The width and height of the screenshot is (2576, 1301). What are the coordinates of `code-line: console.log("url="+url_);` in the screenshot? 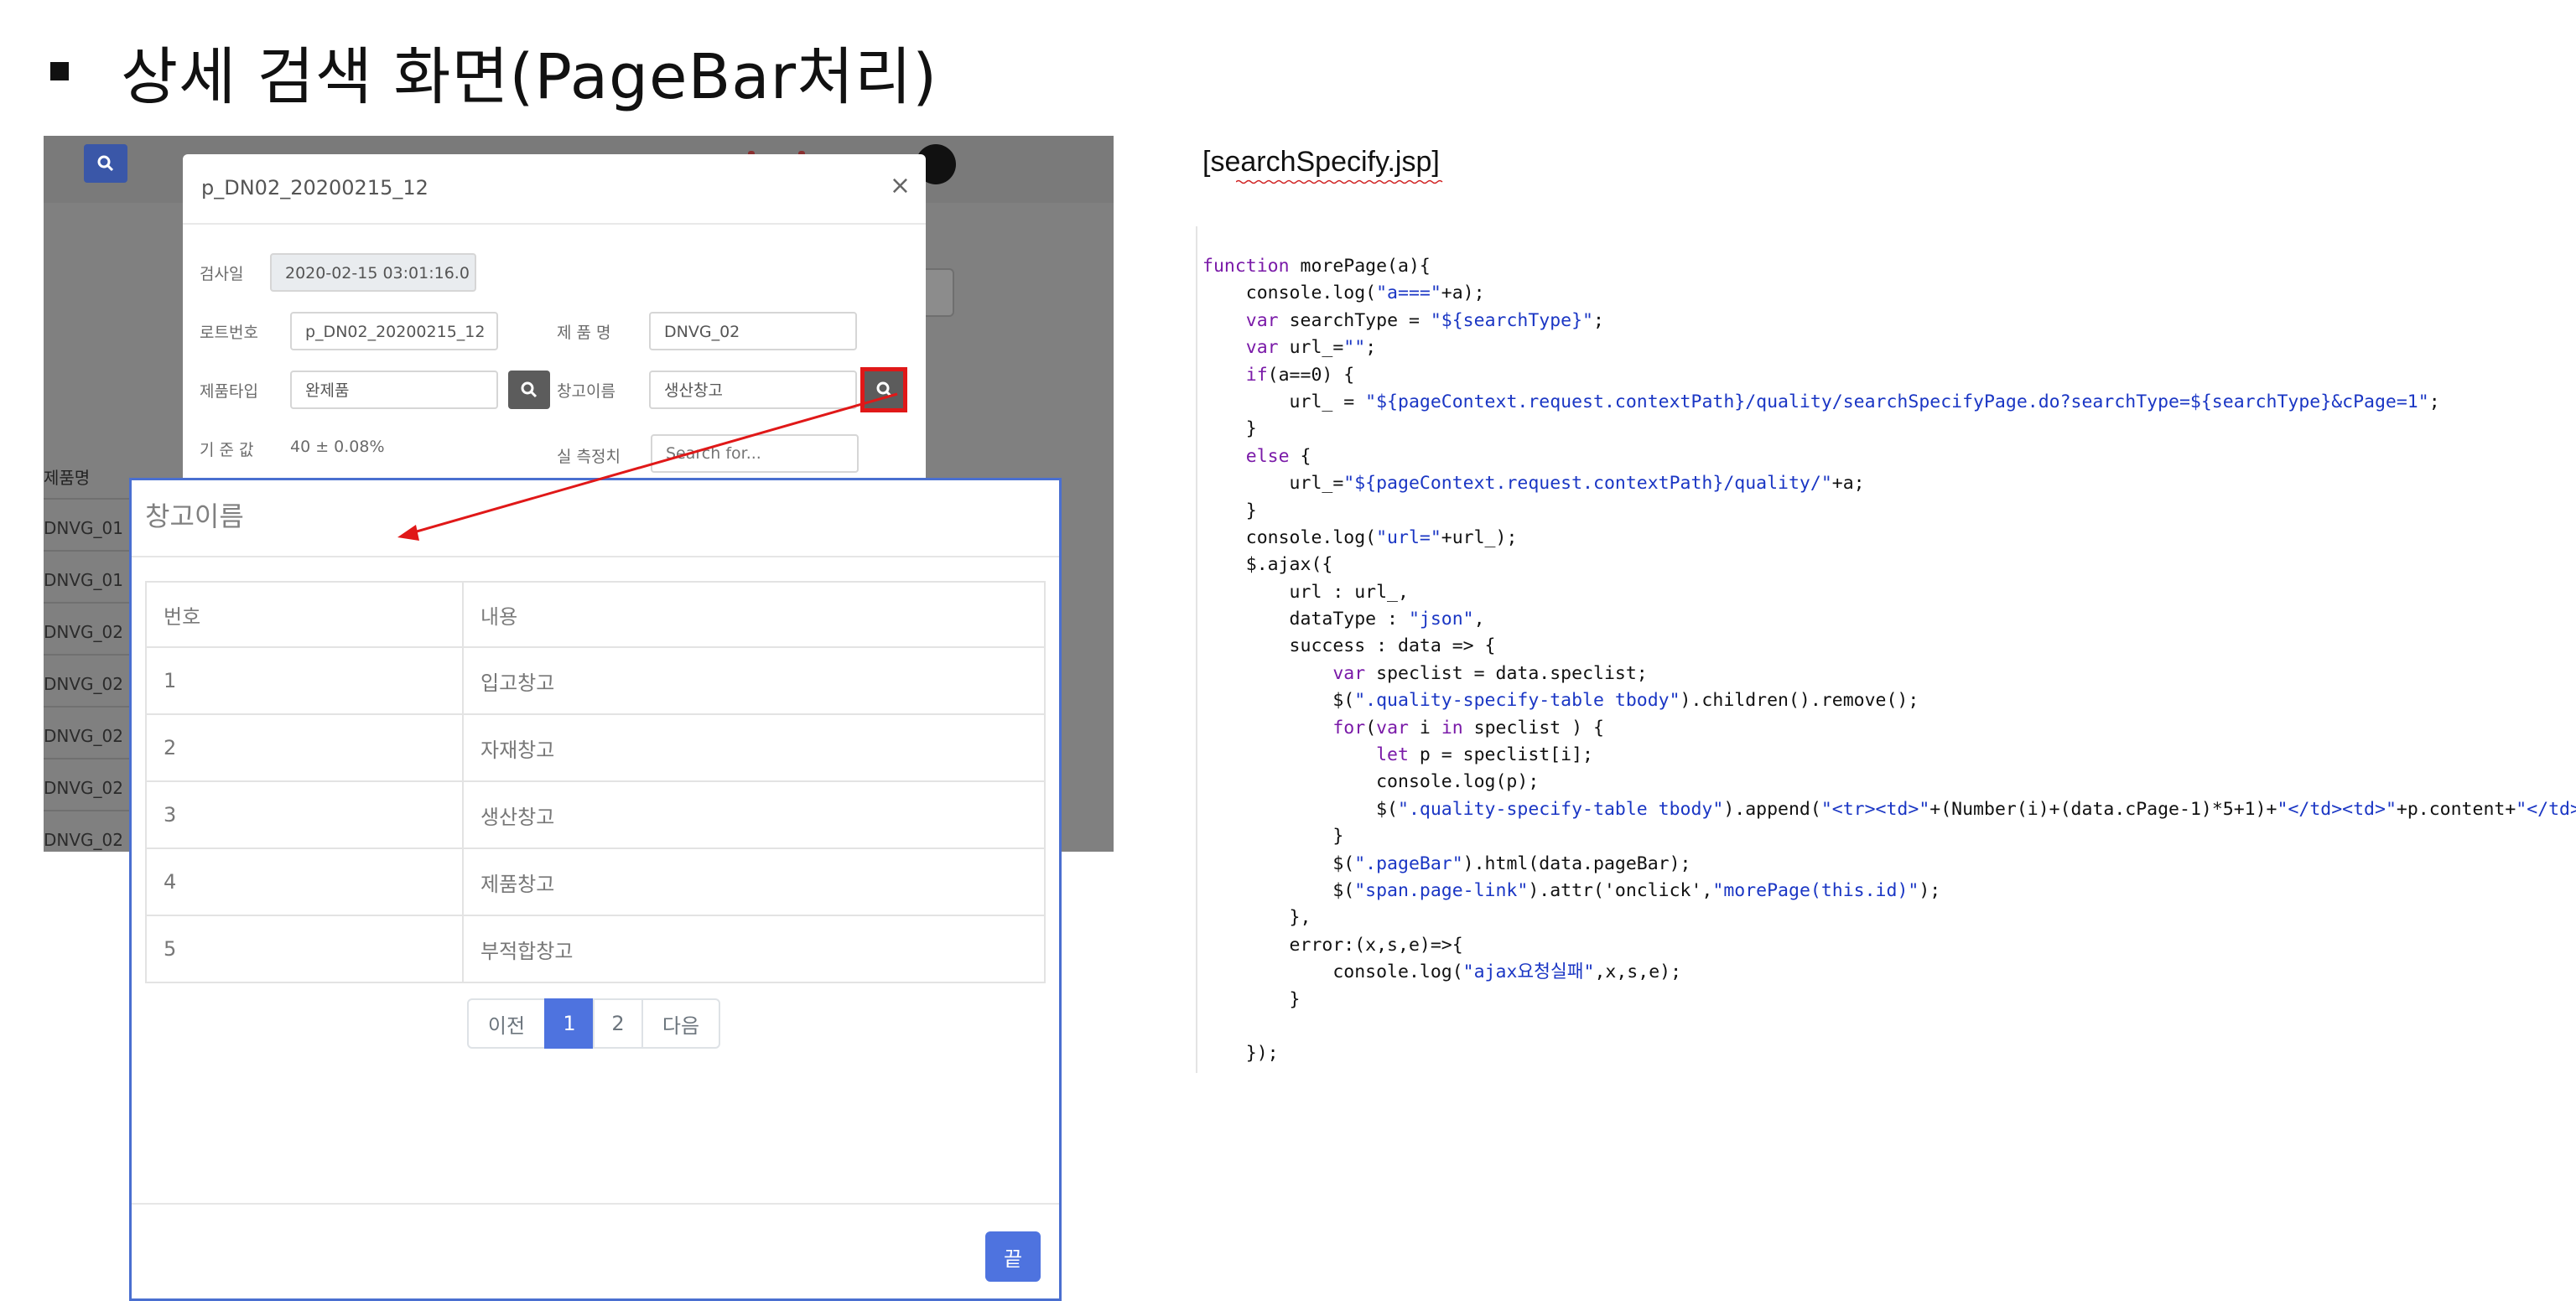 It's located at (1360, 537).